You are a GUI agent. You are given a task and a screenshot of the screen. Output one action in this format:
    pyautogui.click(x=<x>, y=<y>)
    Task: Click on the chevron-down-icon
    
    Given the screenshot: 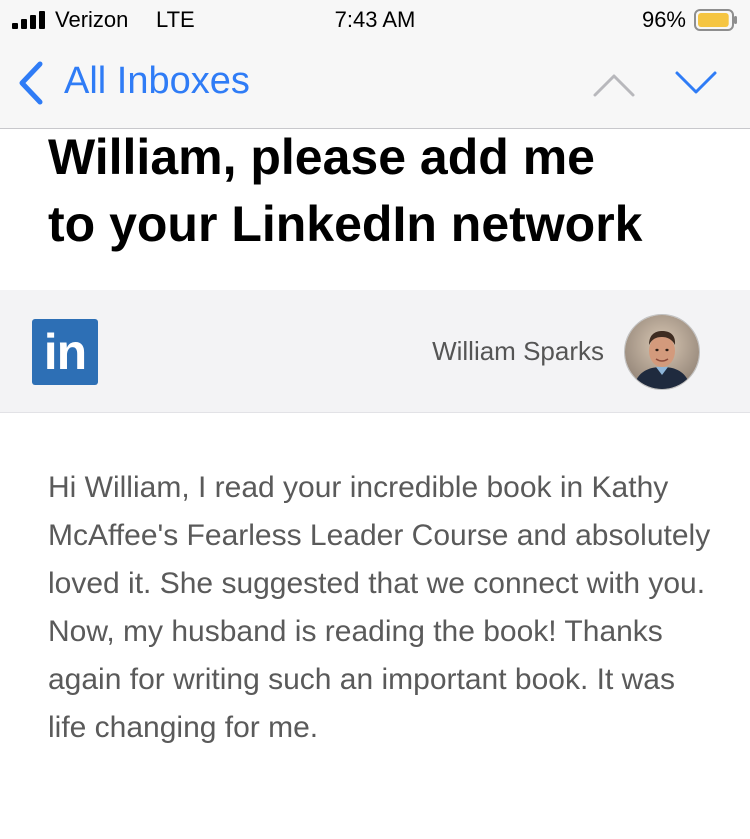 What is the action you would take?
    pyautogui.click(x=696, y=83)
    